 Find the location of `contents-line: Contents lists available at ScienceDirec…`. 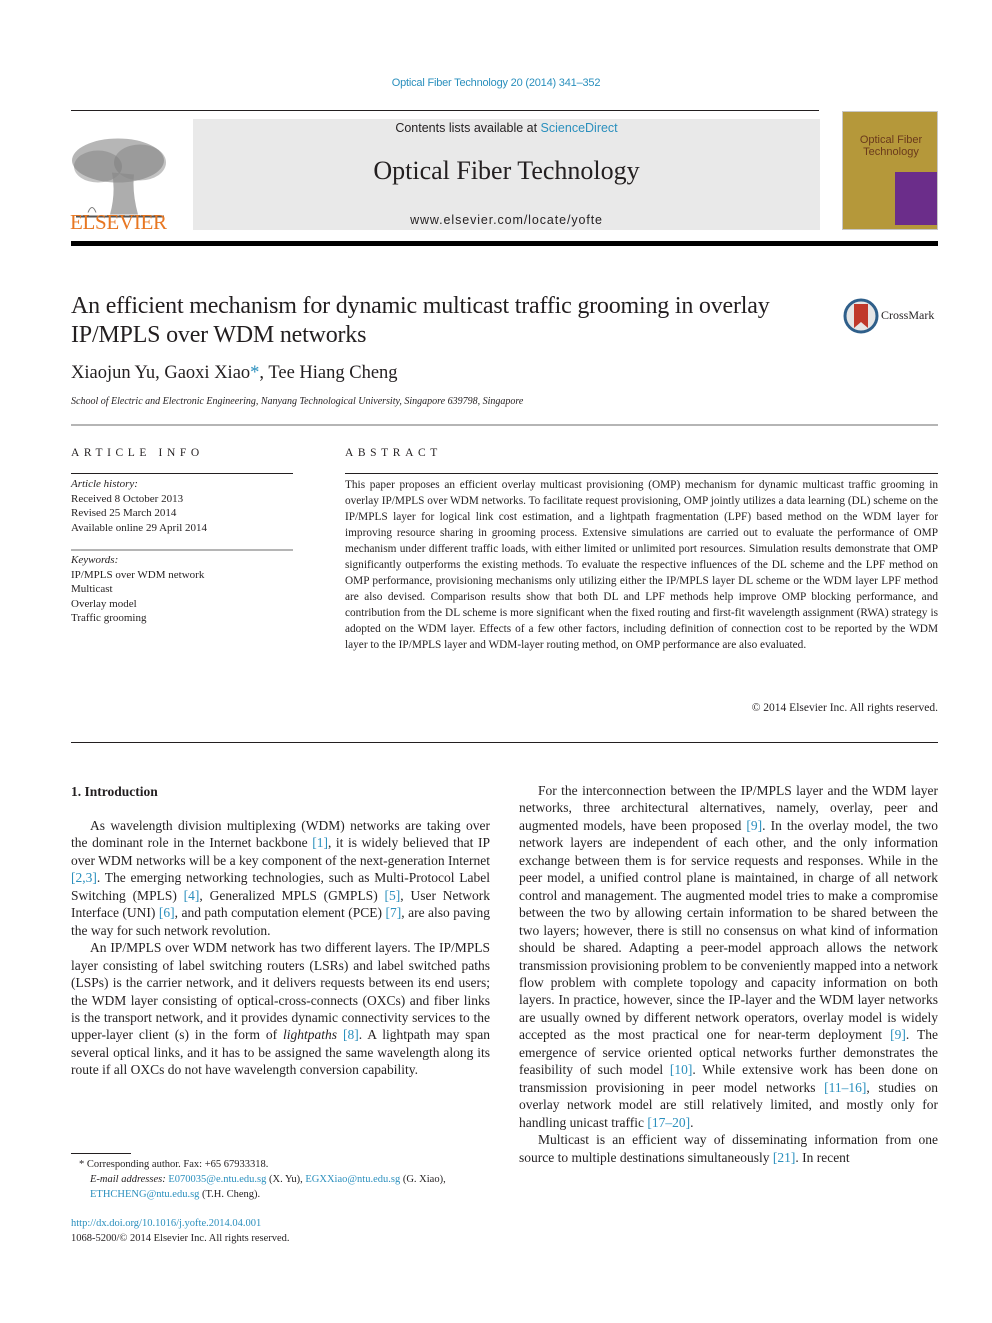

contents-line: Contents lists available at ScienceDirec… is located at coordinates (506, 128).